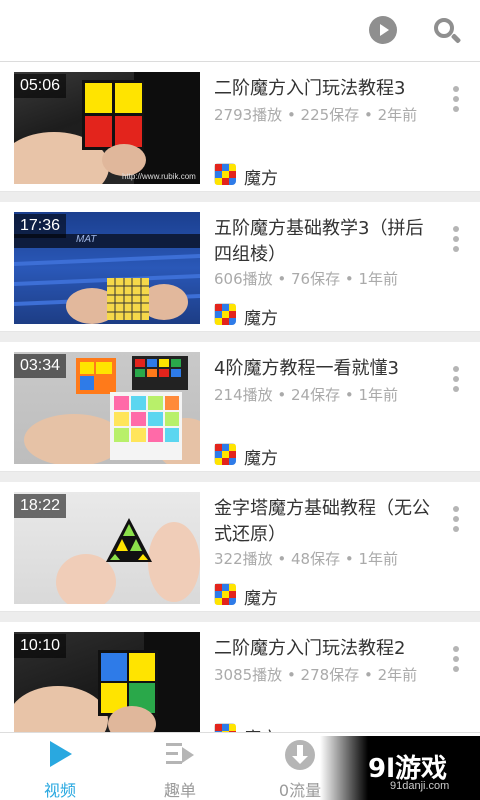  I want to click on playlist-icon, so click(180, 753).